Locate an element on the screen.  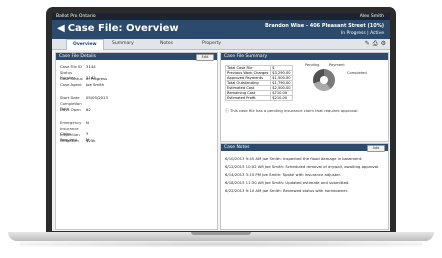
info-icon: ⓘ is located at coordinates (227, 110).